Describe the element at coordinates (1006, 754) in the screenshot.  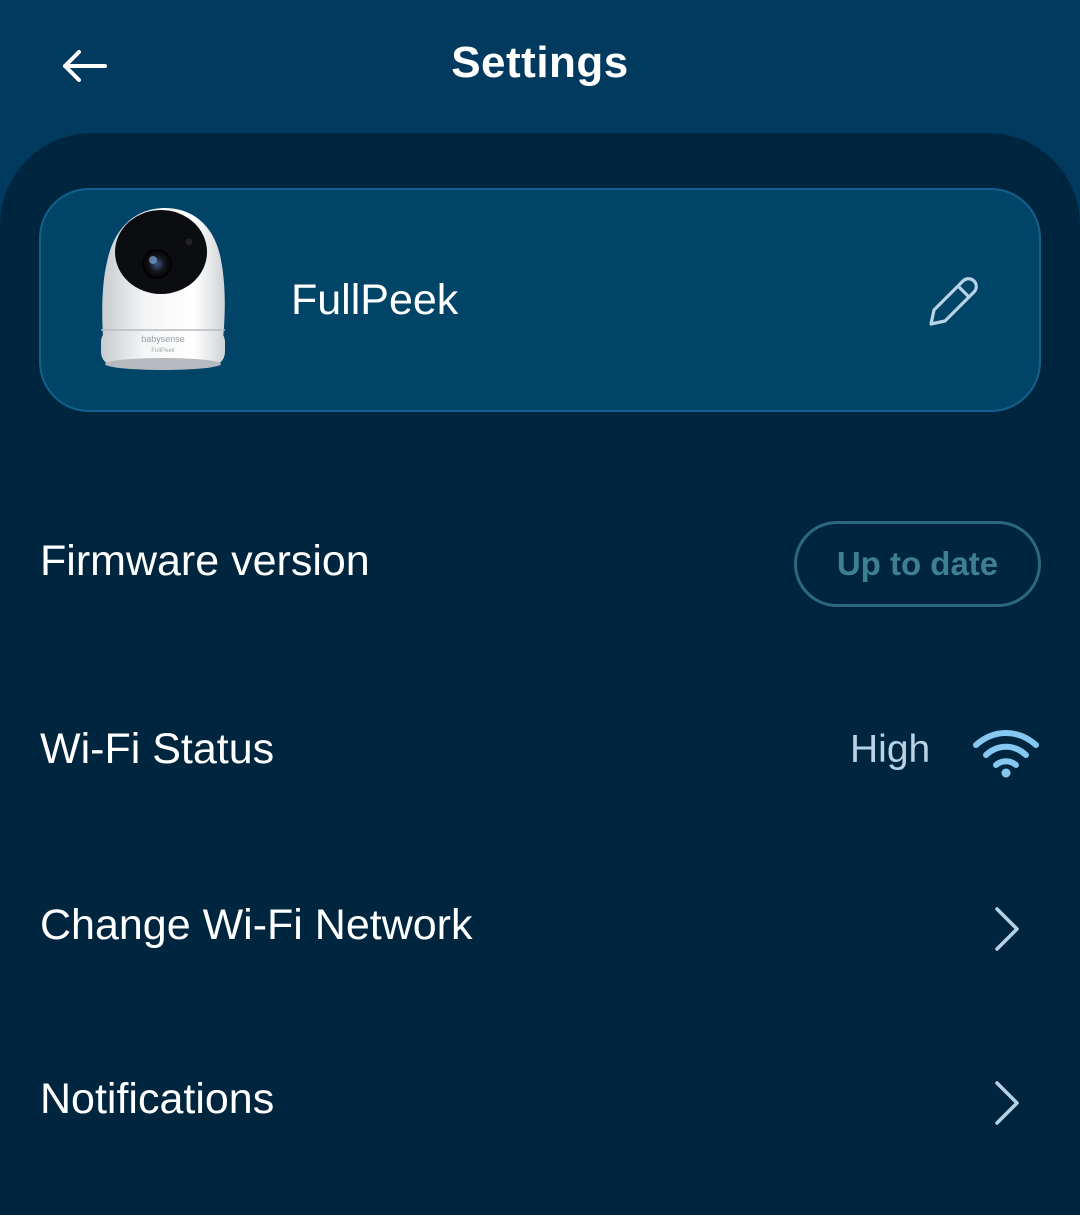
I see `wifi-icon` at that location.